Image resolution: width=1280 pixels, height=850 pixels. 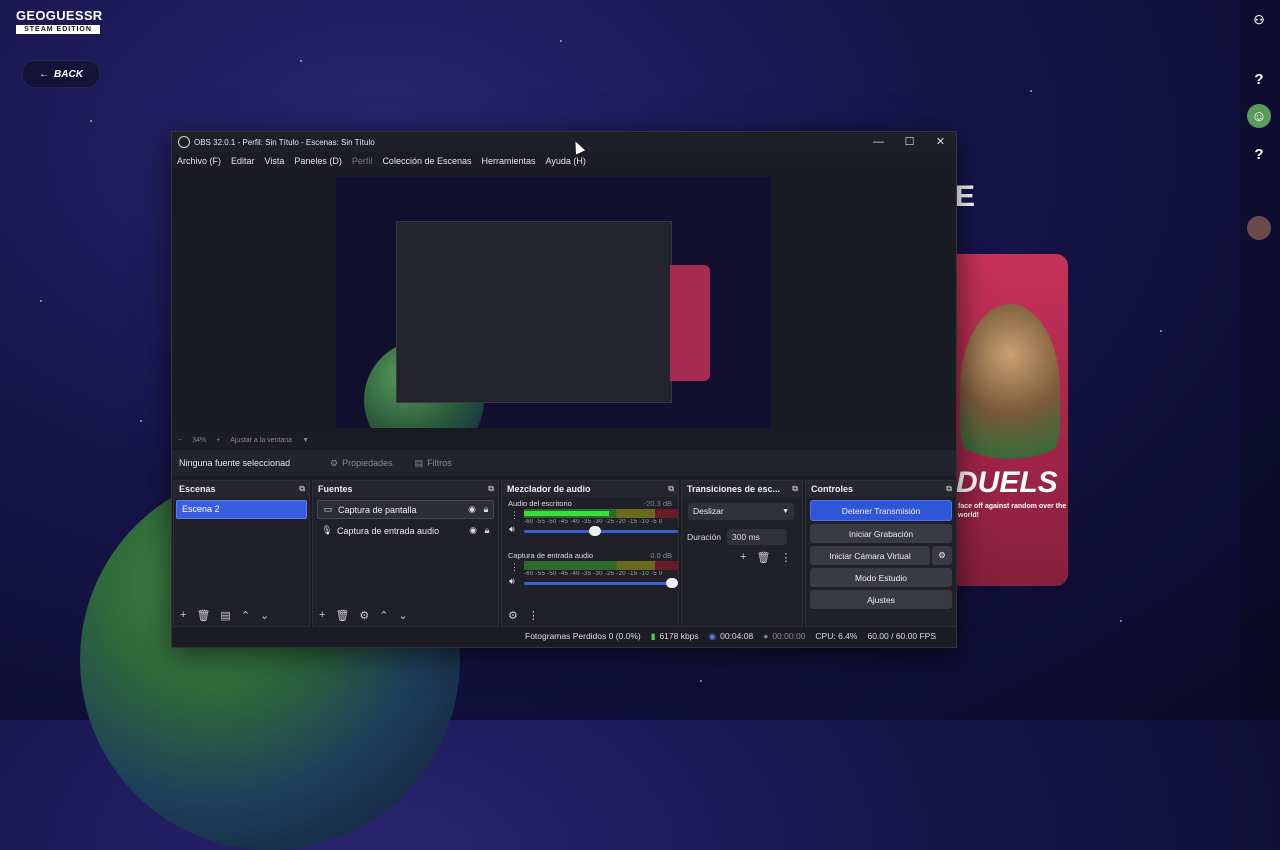 What do you see at coordinates (327, 530) in the screenshot?
I see `microphone-icon: 🎙︎` at bounding box center [327, 530].